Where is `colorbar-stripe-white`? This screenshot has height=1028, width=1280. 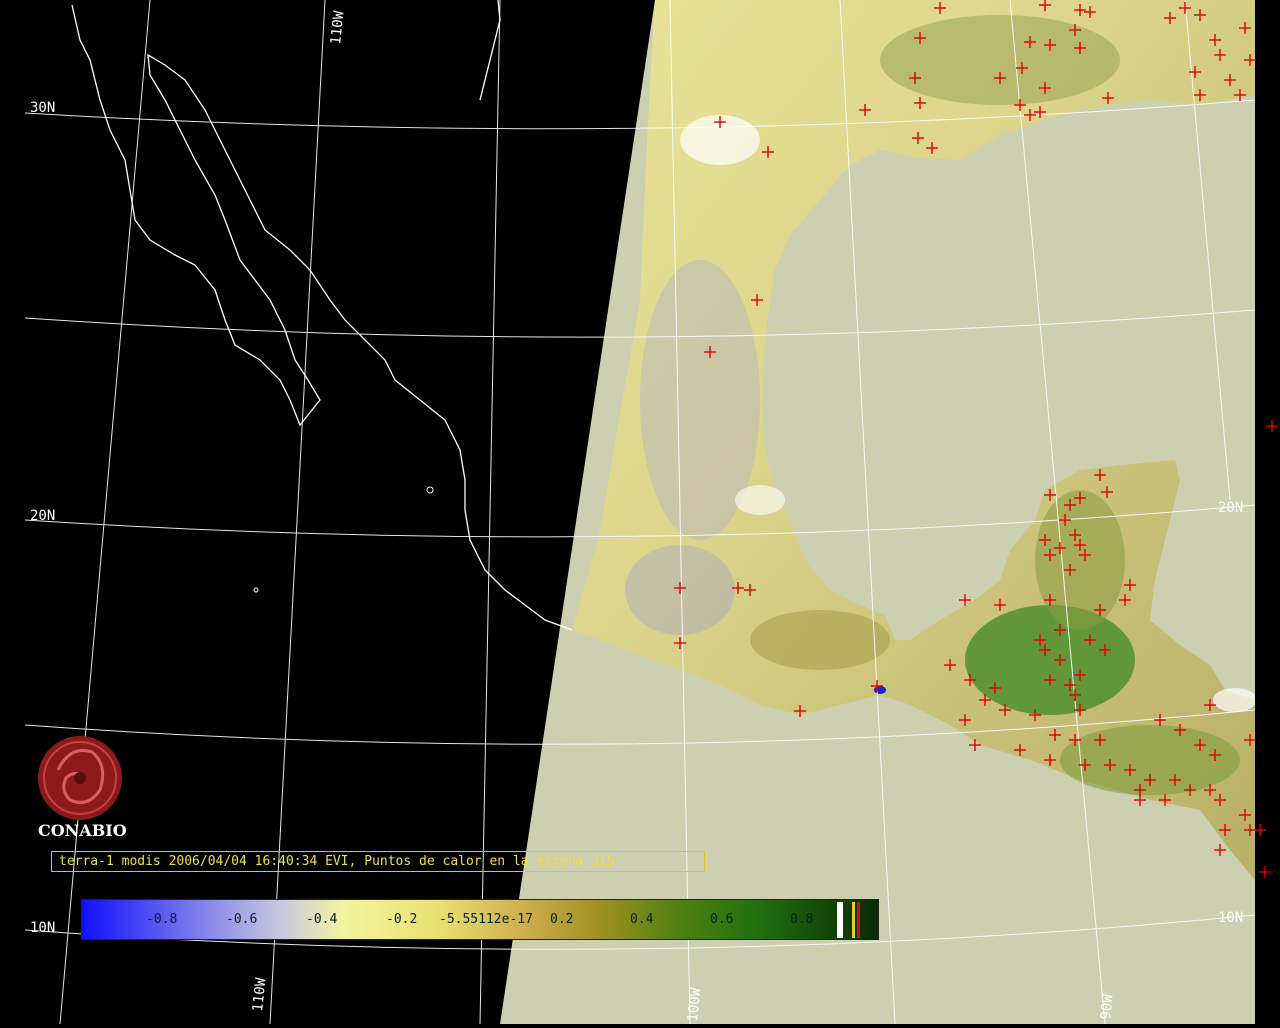
colorbar-stripe-white is located at coordinates (840, 920).